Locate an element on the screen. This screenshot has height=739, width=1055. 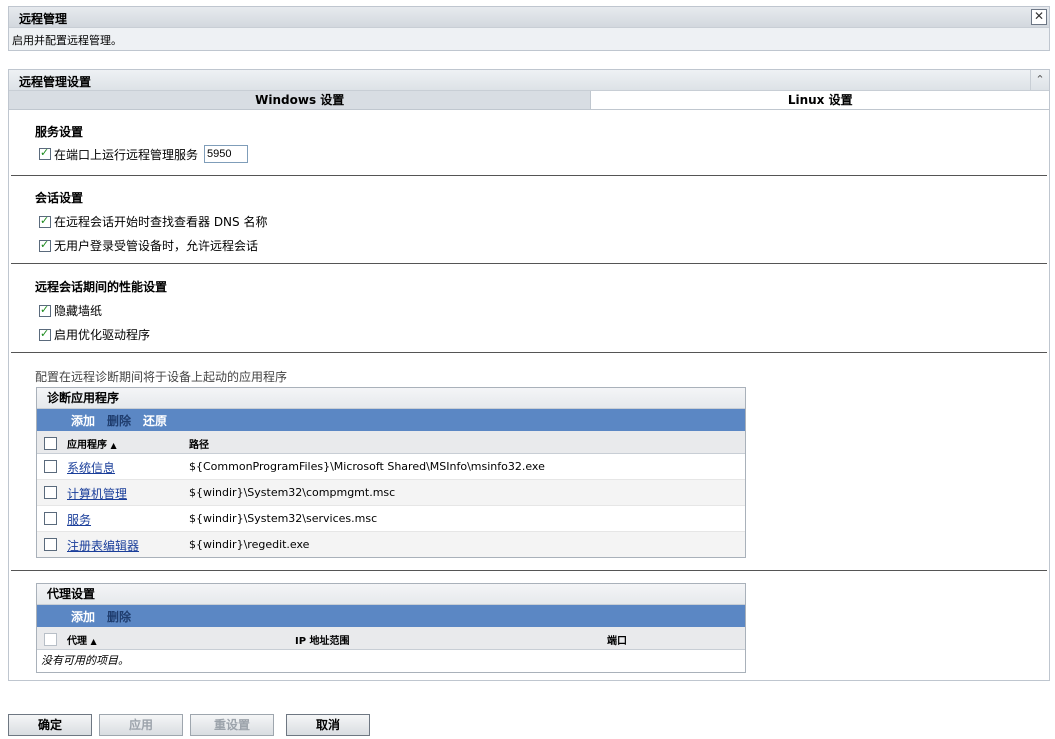
proxy-grid: 代理设置 添加 删除 代理 ▲ IP 地址范围 端口 没有可用的项目。 is located at coordinates (391, 628).